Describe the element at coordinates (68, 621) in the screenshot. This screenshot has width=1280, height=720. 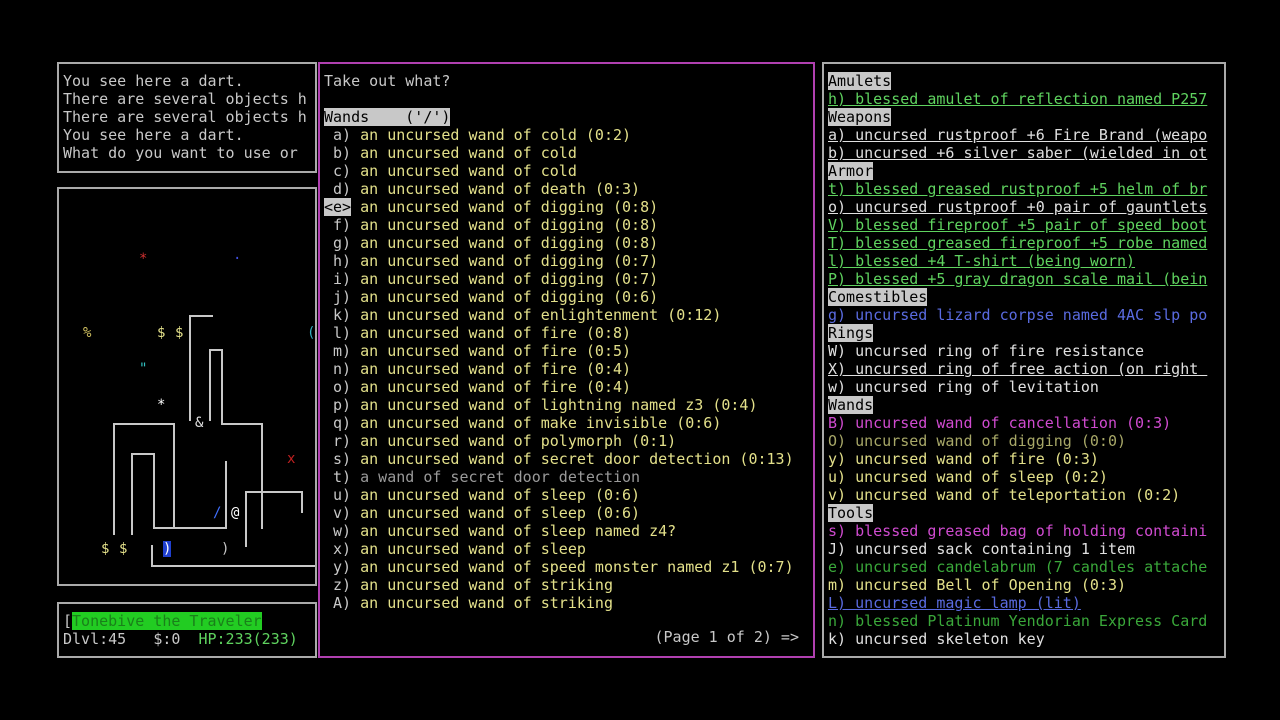
I see `status-bracket: [` at that location.